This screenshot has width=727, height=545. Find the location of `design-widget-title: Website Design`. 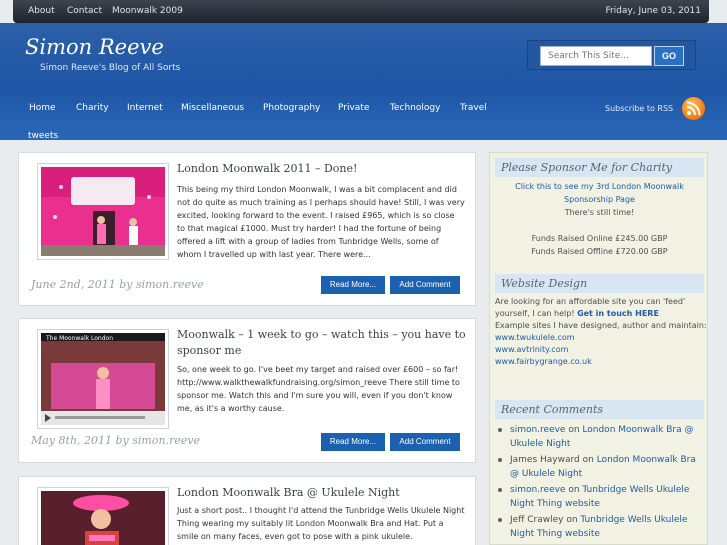

design-widget-title: Website Design is located at coordinates (599, 283).